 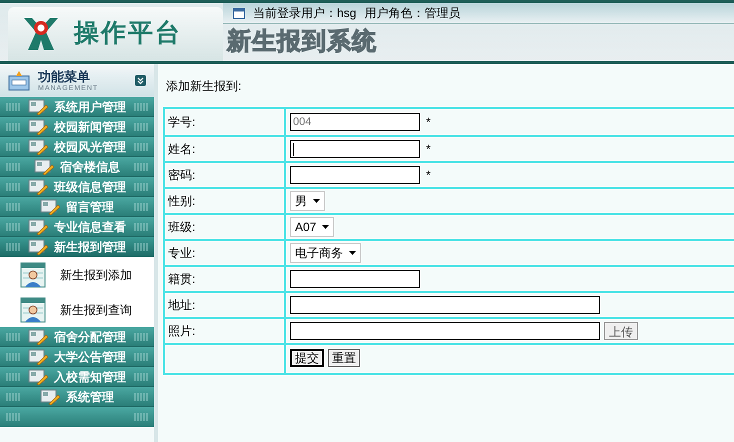 What do you see at coordinates (182, 331) in the screenshot?
I see `field-label: 照片:` at bounding box center [182, 331].